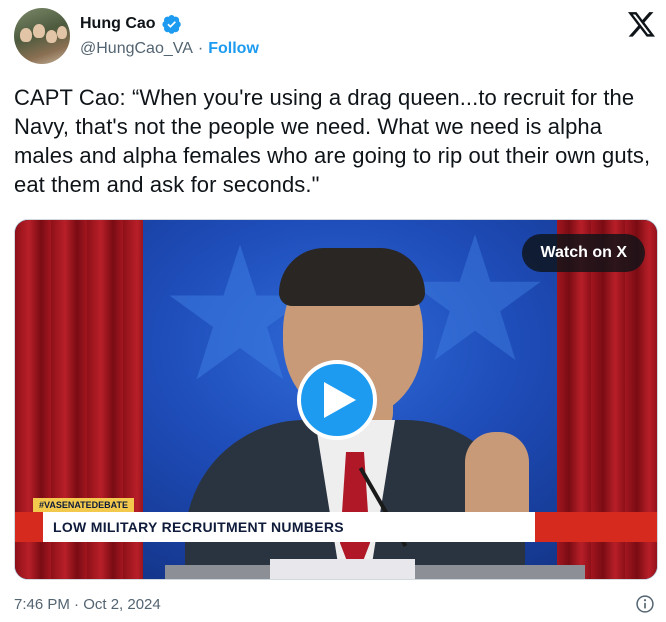 The height and width of the screenshot is (622, 666). I want to click on verified-badge-icon, so click(171, 24).